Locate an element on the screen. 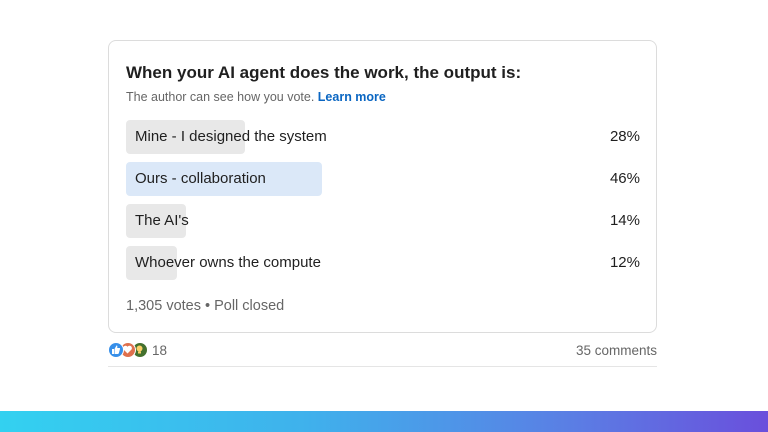  poll-option-ours: Ours - collaboration 46% is located at coordinates (383, 179).